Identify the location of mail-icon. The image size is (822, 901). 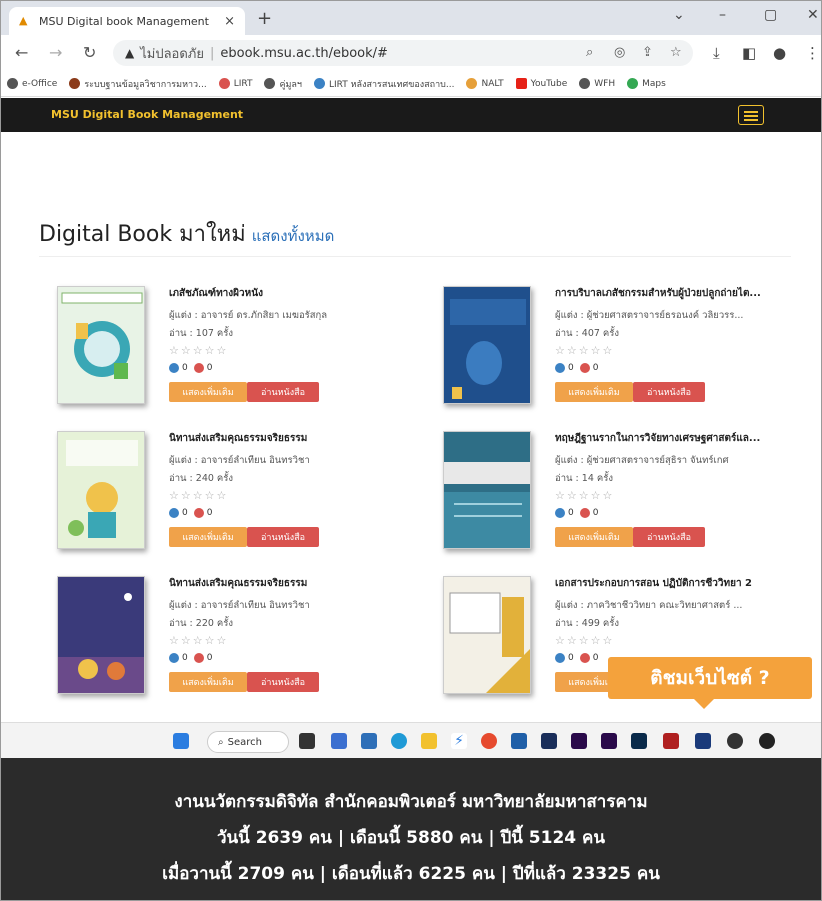
(519, 741).